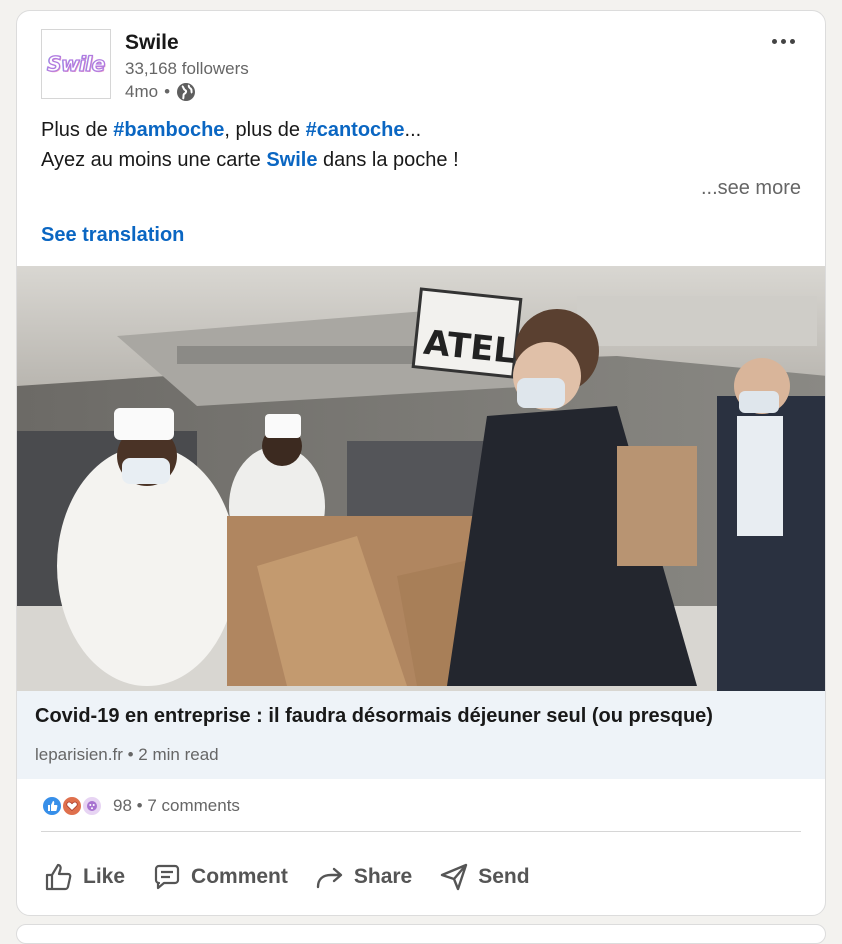 The image size is (842, 944). I want to click on more-horizontal-icon, so click(774, 41).